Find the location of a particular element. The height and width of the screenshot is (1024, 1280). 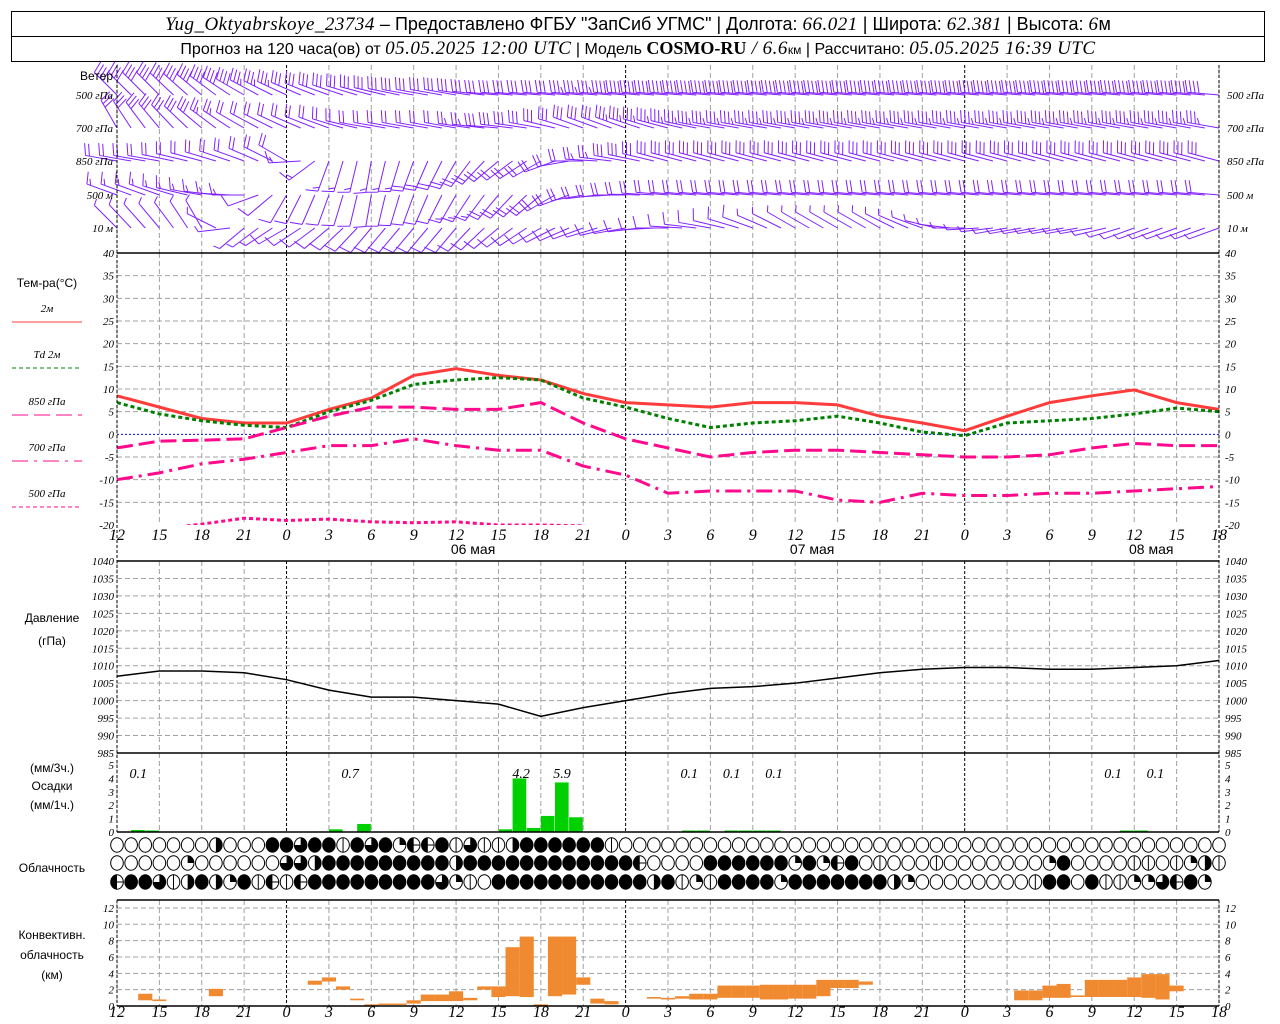

y-tick-label-right: 35 is located at coordinates (1230, 277).